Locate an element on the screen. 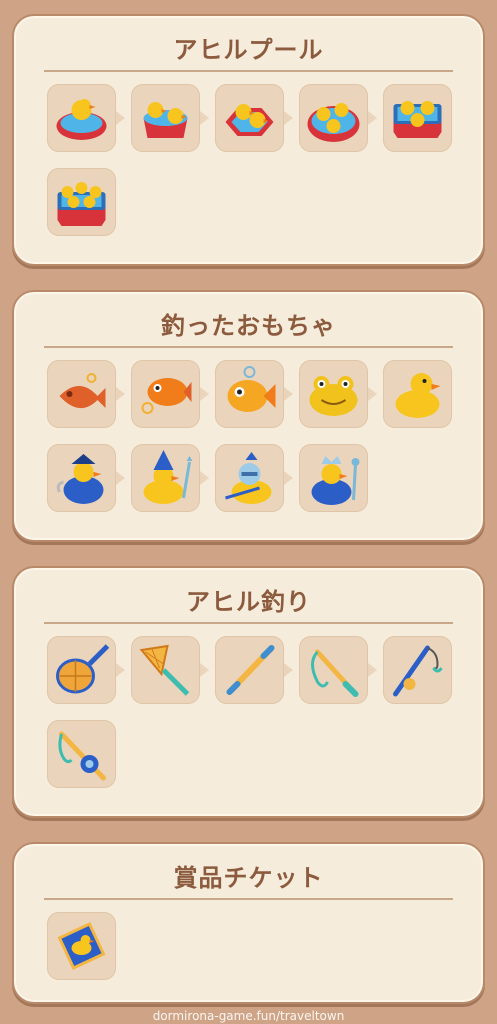  duck-ticket-icon is located at coordinates (81, 946).